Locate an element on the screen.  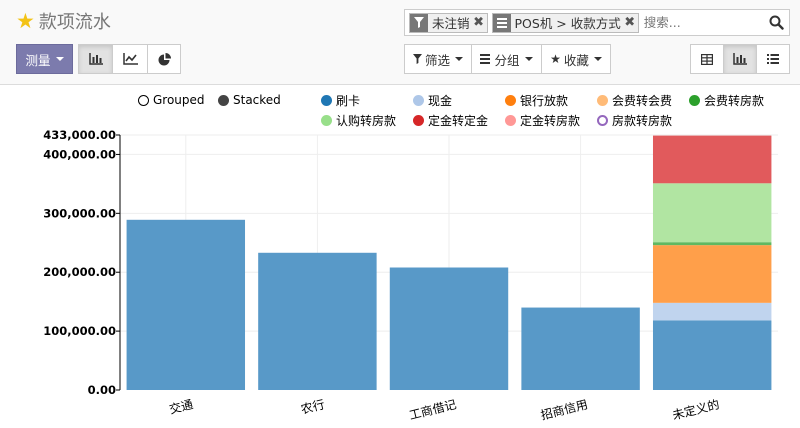
legend-label: 定金转房款 is located at coordinates (550, 120).